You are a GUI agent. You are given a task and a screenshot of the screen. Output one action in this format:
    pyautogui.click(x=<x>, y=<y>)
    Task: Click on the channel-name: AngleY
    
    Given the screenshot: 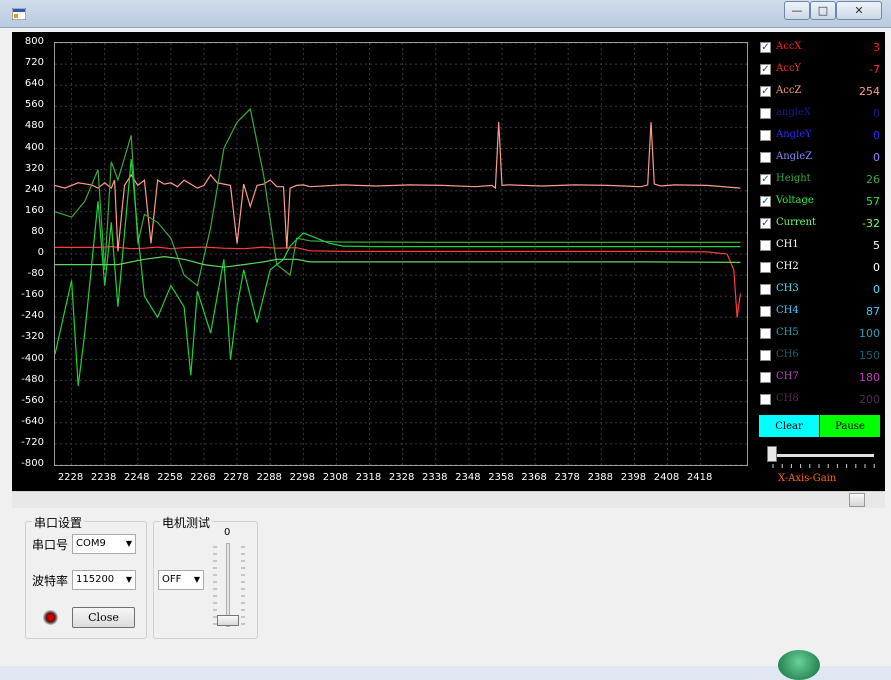 What is the action you would take?
    pyautogui.click(x=794, y=134)
    